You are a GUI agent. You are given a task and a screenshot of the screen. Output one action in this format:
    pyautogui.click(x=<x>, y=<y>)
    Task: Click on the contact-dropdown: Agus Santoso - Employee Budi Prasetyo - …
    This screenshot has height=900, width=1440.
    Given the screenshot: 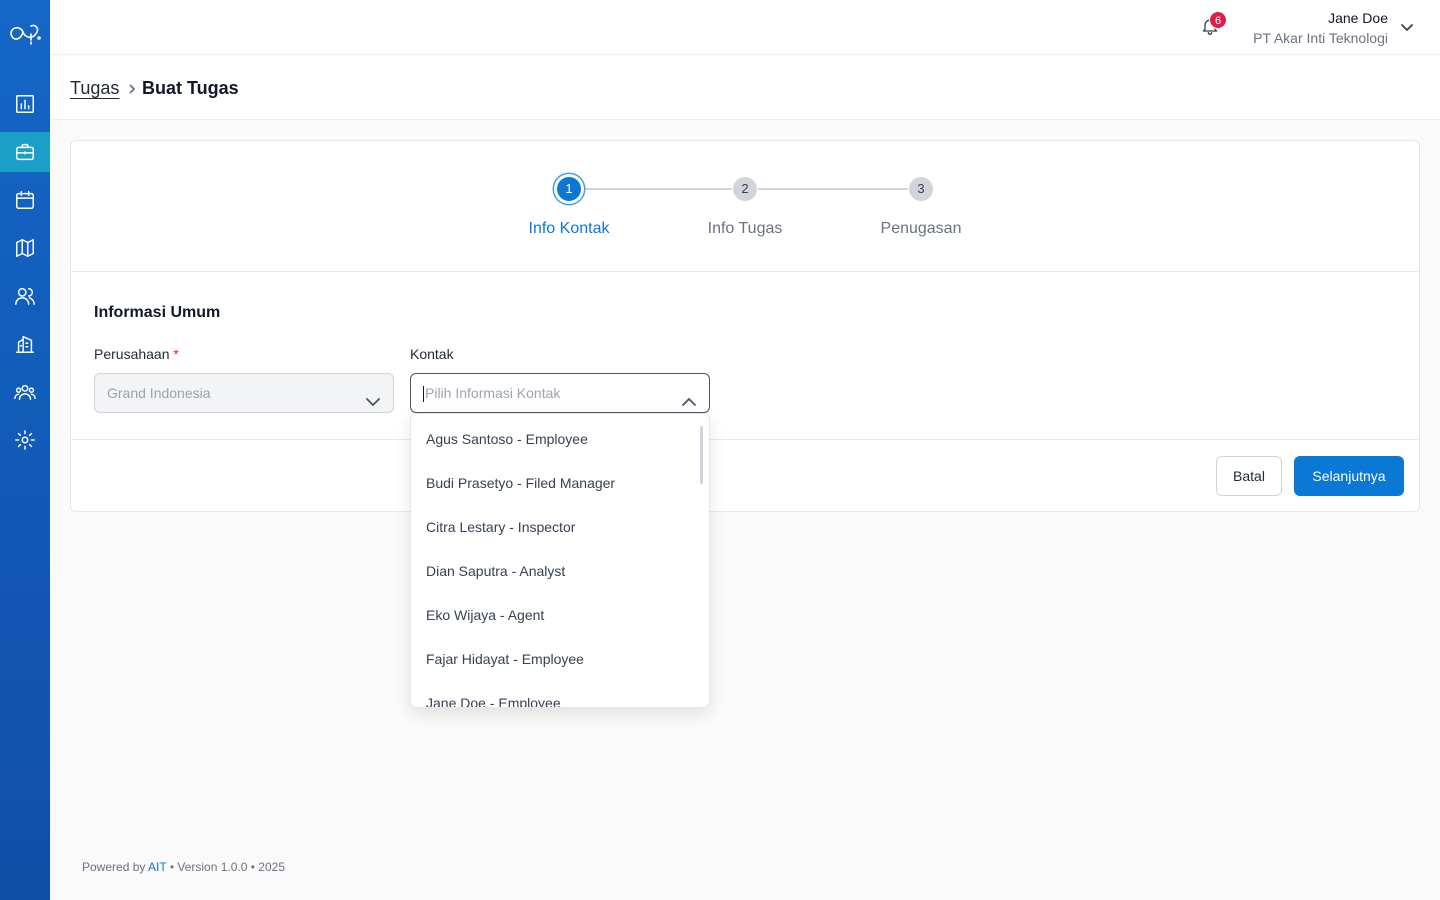 What is the action you would take?
    pyautogui.click(x=560, y=560)
    